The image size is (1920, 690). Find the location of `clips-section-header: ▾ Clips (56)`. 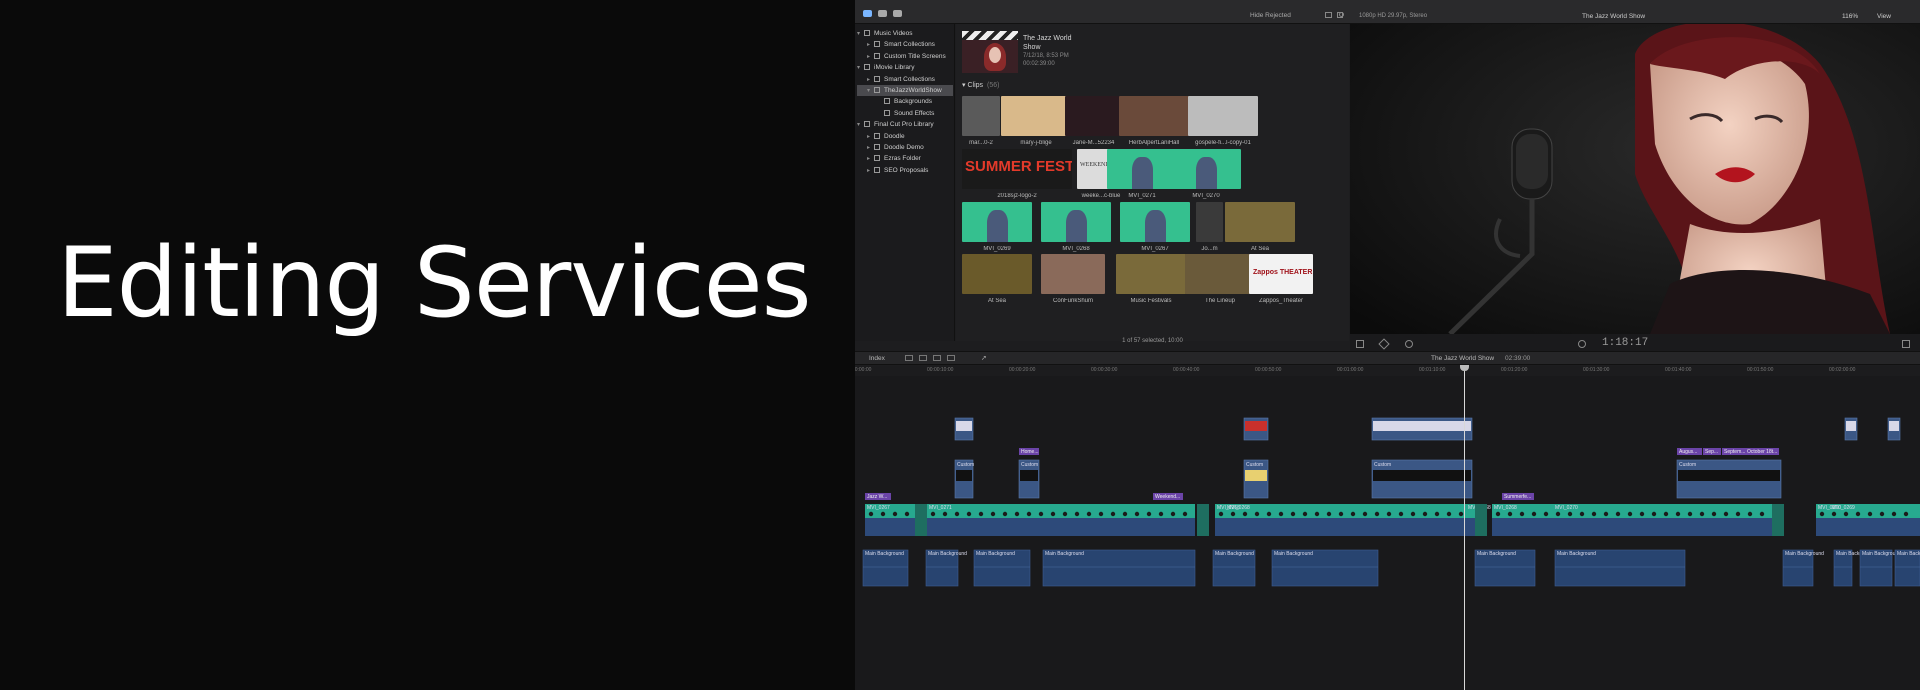

clips-section-header: ▾ Clips (56) is located at coordinates (980, 85).